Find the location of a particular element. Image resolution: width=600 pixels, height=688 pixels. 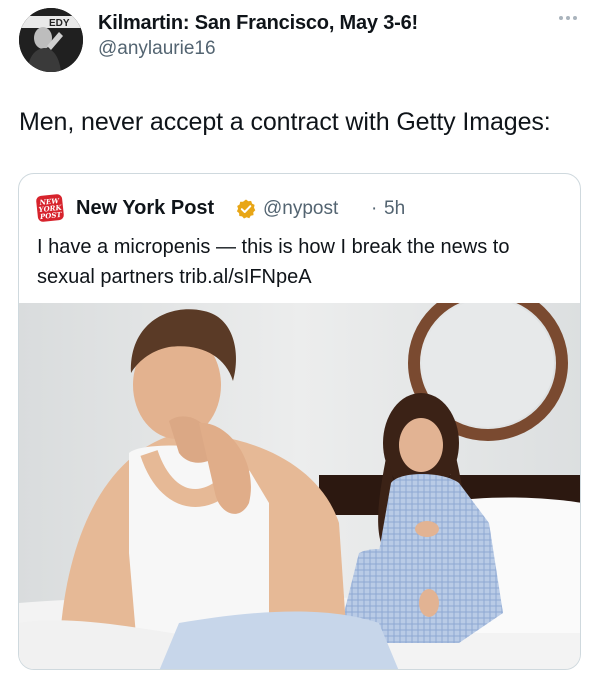

avatar-image: EDY is located at coordinates (51, 40).